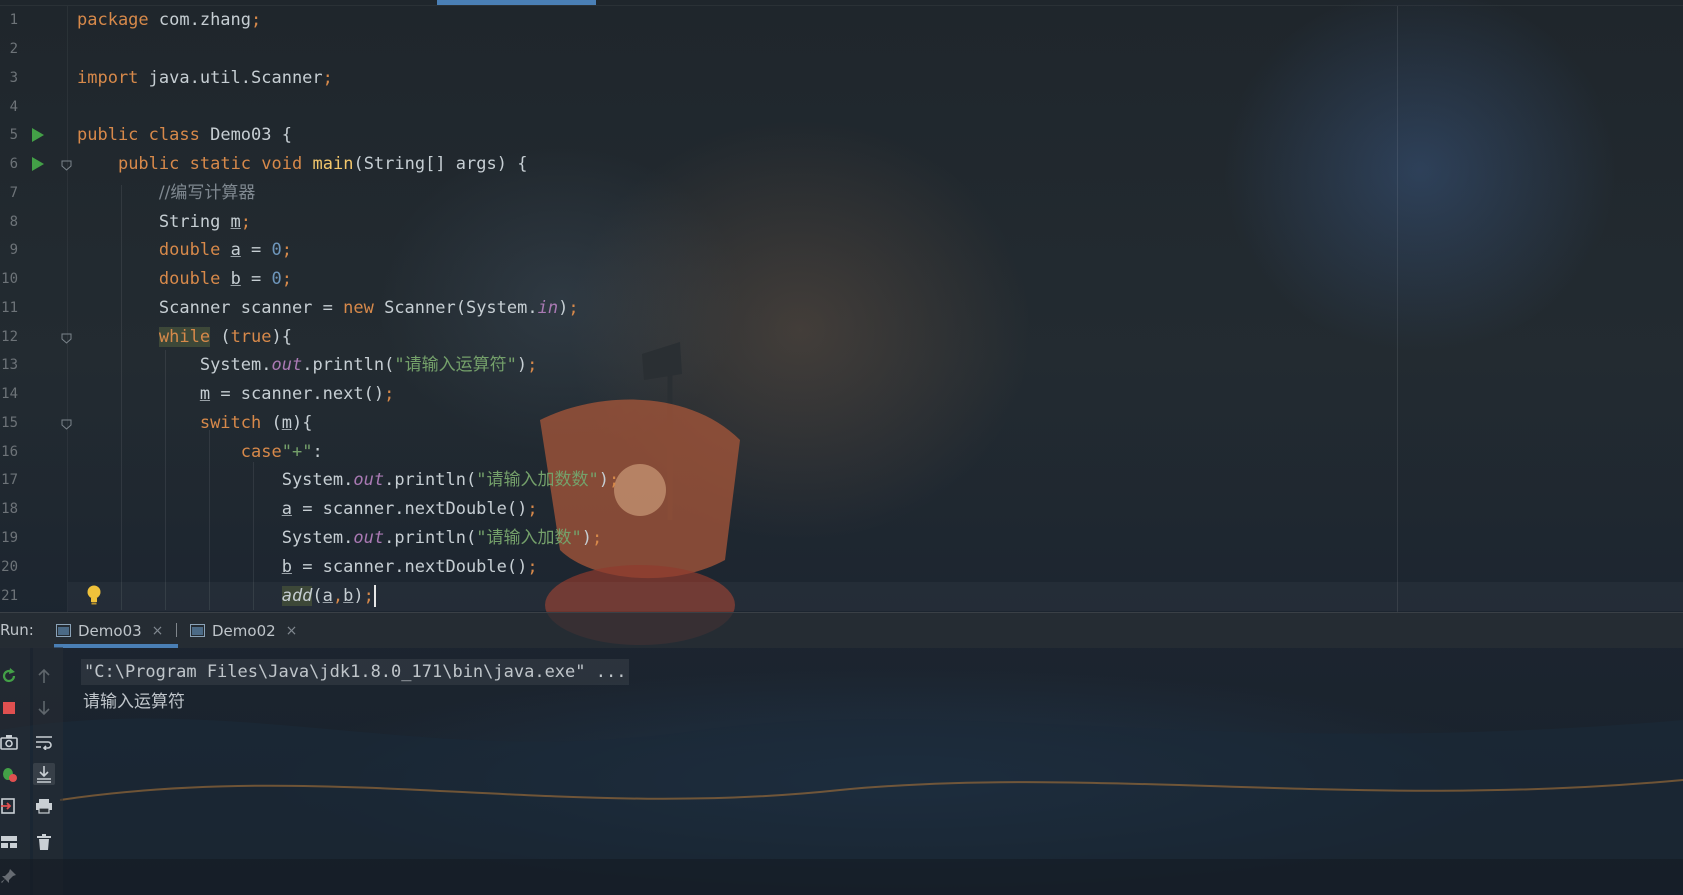  Describe the element at coordinates (195, 423) in the screenshot. I see `code-line-15: switch (m){` at that location.